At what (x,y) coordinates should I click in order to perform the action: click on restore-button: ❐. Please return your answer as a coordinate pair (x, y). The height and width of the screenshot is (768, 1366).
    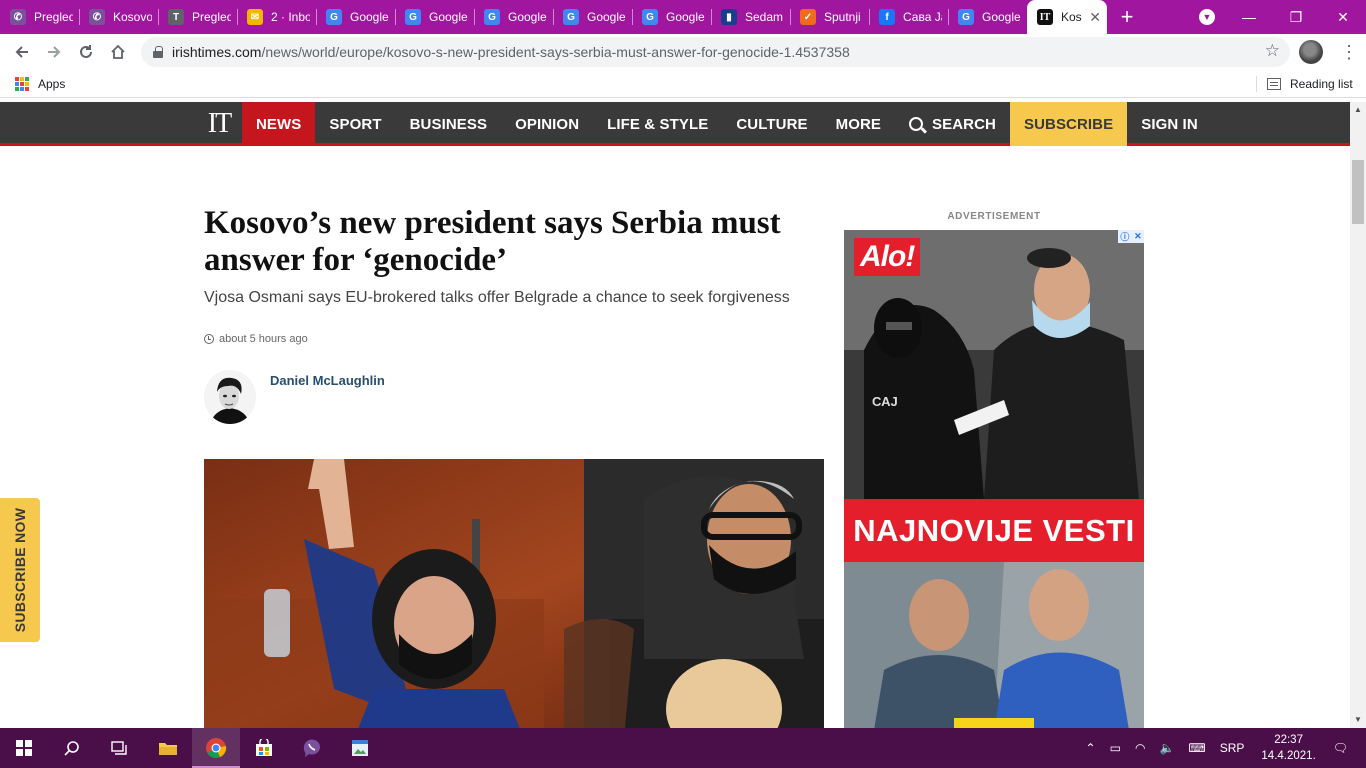
    Looking at the image, I should click on (1296, 17).